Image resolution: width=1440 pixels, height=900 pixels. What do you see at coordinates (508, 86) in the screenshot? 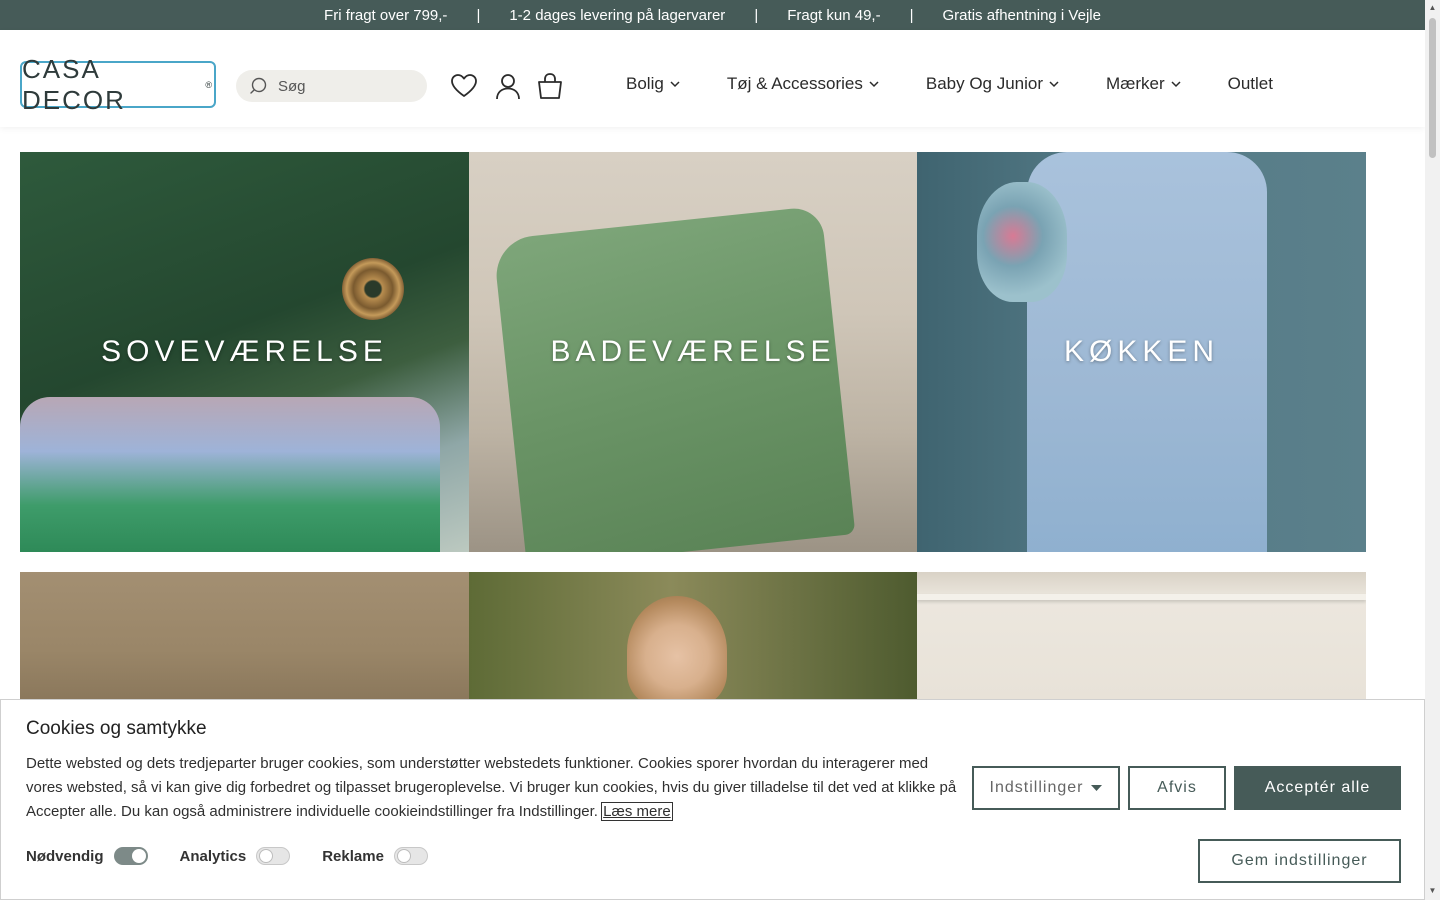
I see `user-icon` at bounding box center [508, 86].